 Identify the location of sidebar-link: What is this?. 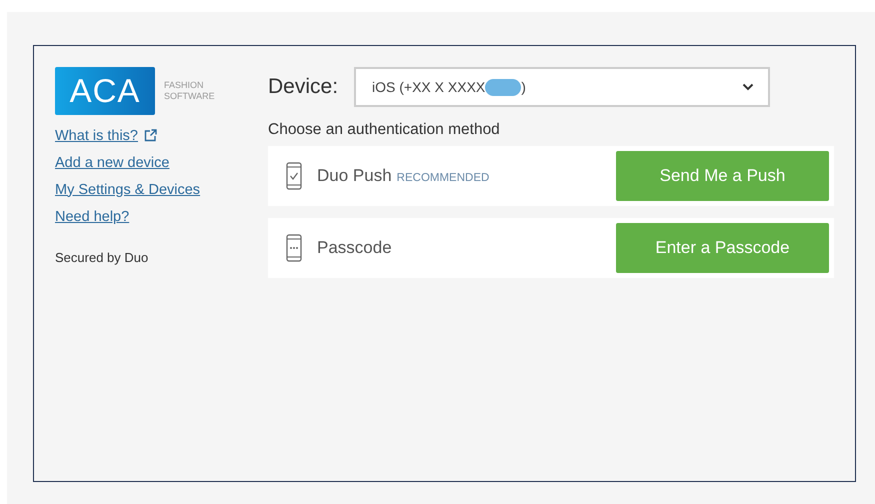
(96, 136).